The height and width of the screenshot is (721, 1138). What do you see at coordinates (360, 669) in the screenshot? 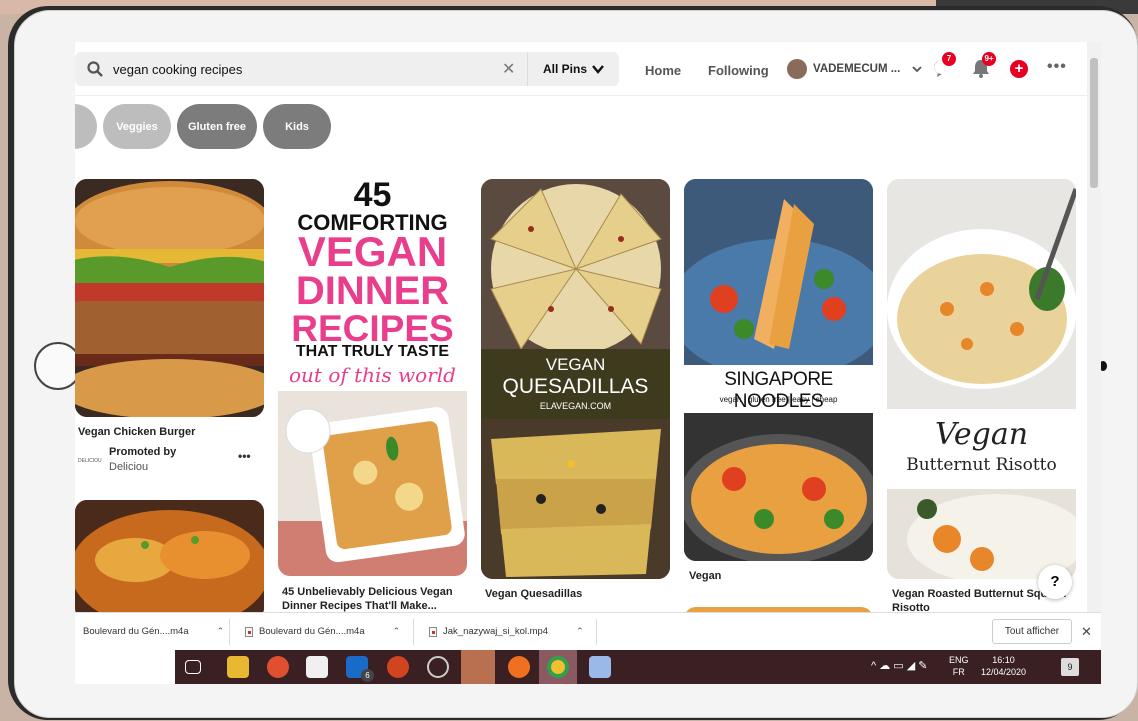
I see `mail-icon: 6` at bounding box center [360, 669].